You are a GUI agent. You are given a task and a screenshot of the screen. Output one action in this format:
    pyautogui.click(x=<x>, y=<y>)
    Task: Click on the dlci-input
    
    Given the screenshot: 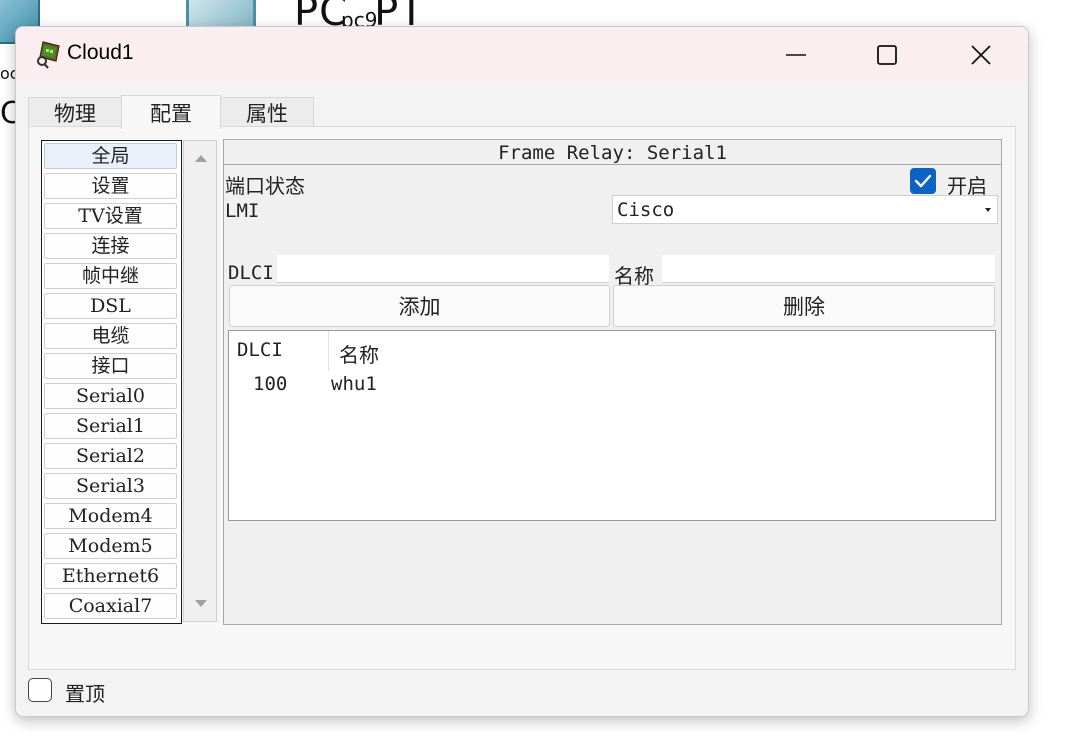 What is the action you would take?
    pyautogui.click(x=443, y=269)
    